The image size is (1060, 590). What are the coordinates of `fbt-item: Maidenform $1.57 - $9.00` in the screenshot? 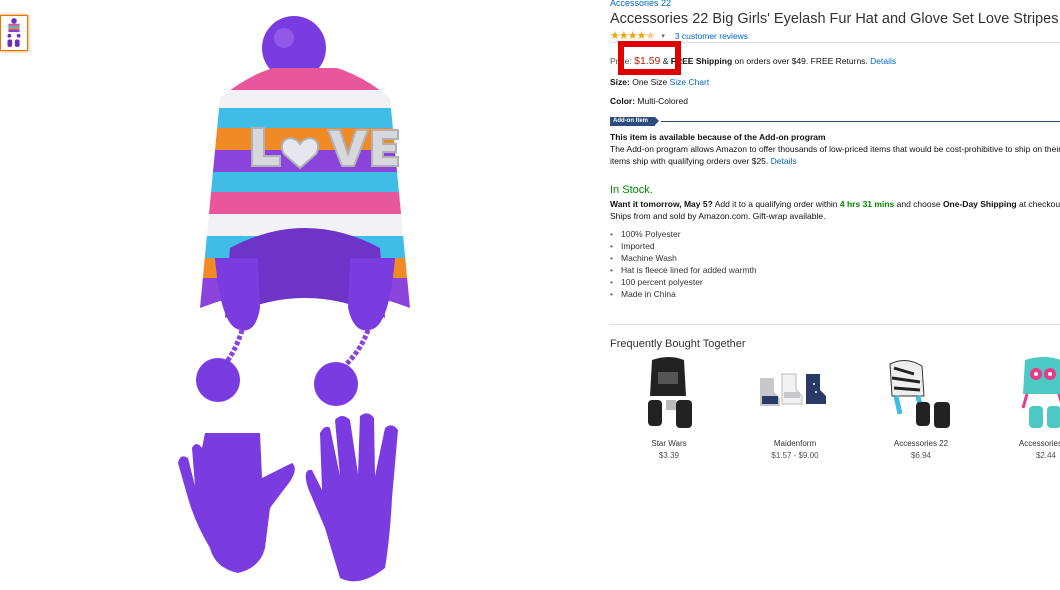 It's located at (795, 408).